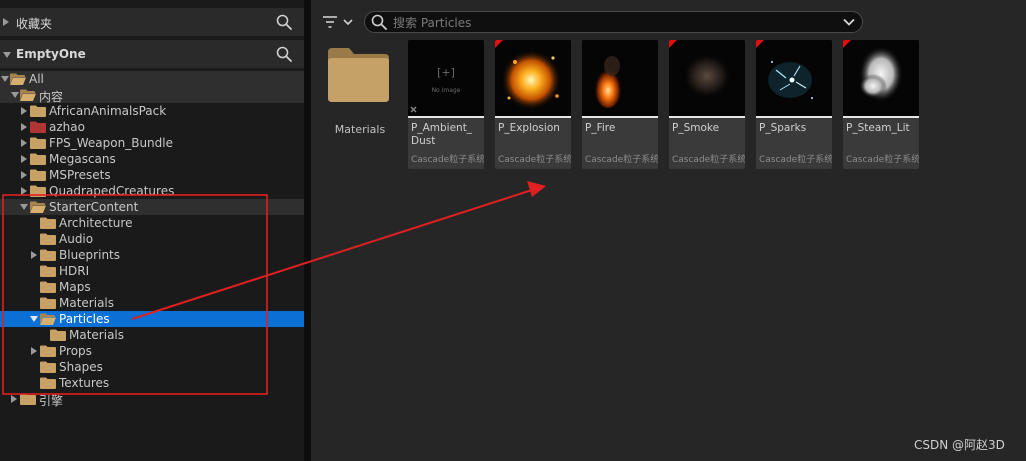 This screenshot has height=461, width=1026. Describe the element at coordinates (696, 128) in the screenshot. I see `asset-name: P_Smoke` at that location.